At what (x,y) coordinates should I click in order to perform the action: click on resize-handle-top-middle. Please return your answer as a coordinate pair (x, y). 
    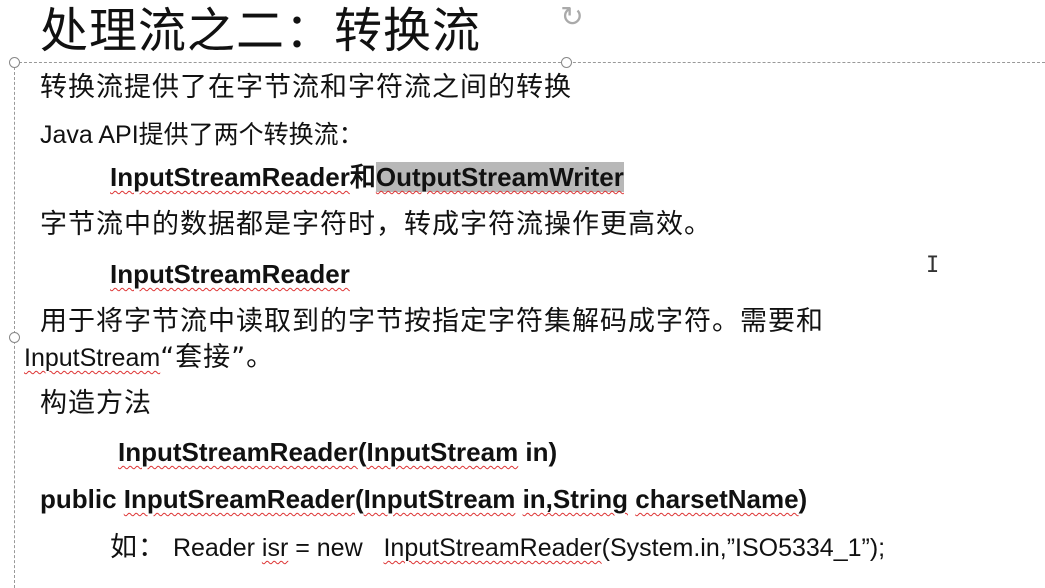
    Looking at the image, I should click on (566, 62).